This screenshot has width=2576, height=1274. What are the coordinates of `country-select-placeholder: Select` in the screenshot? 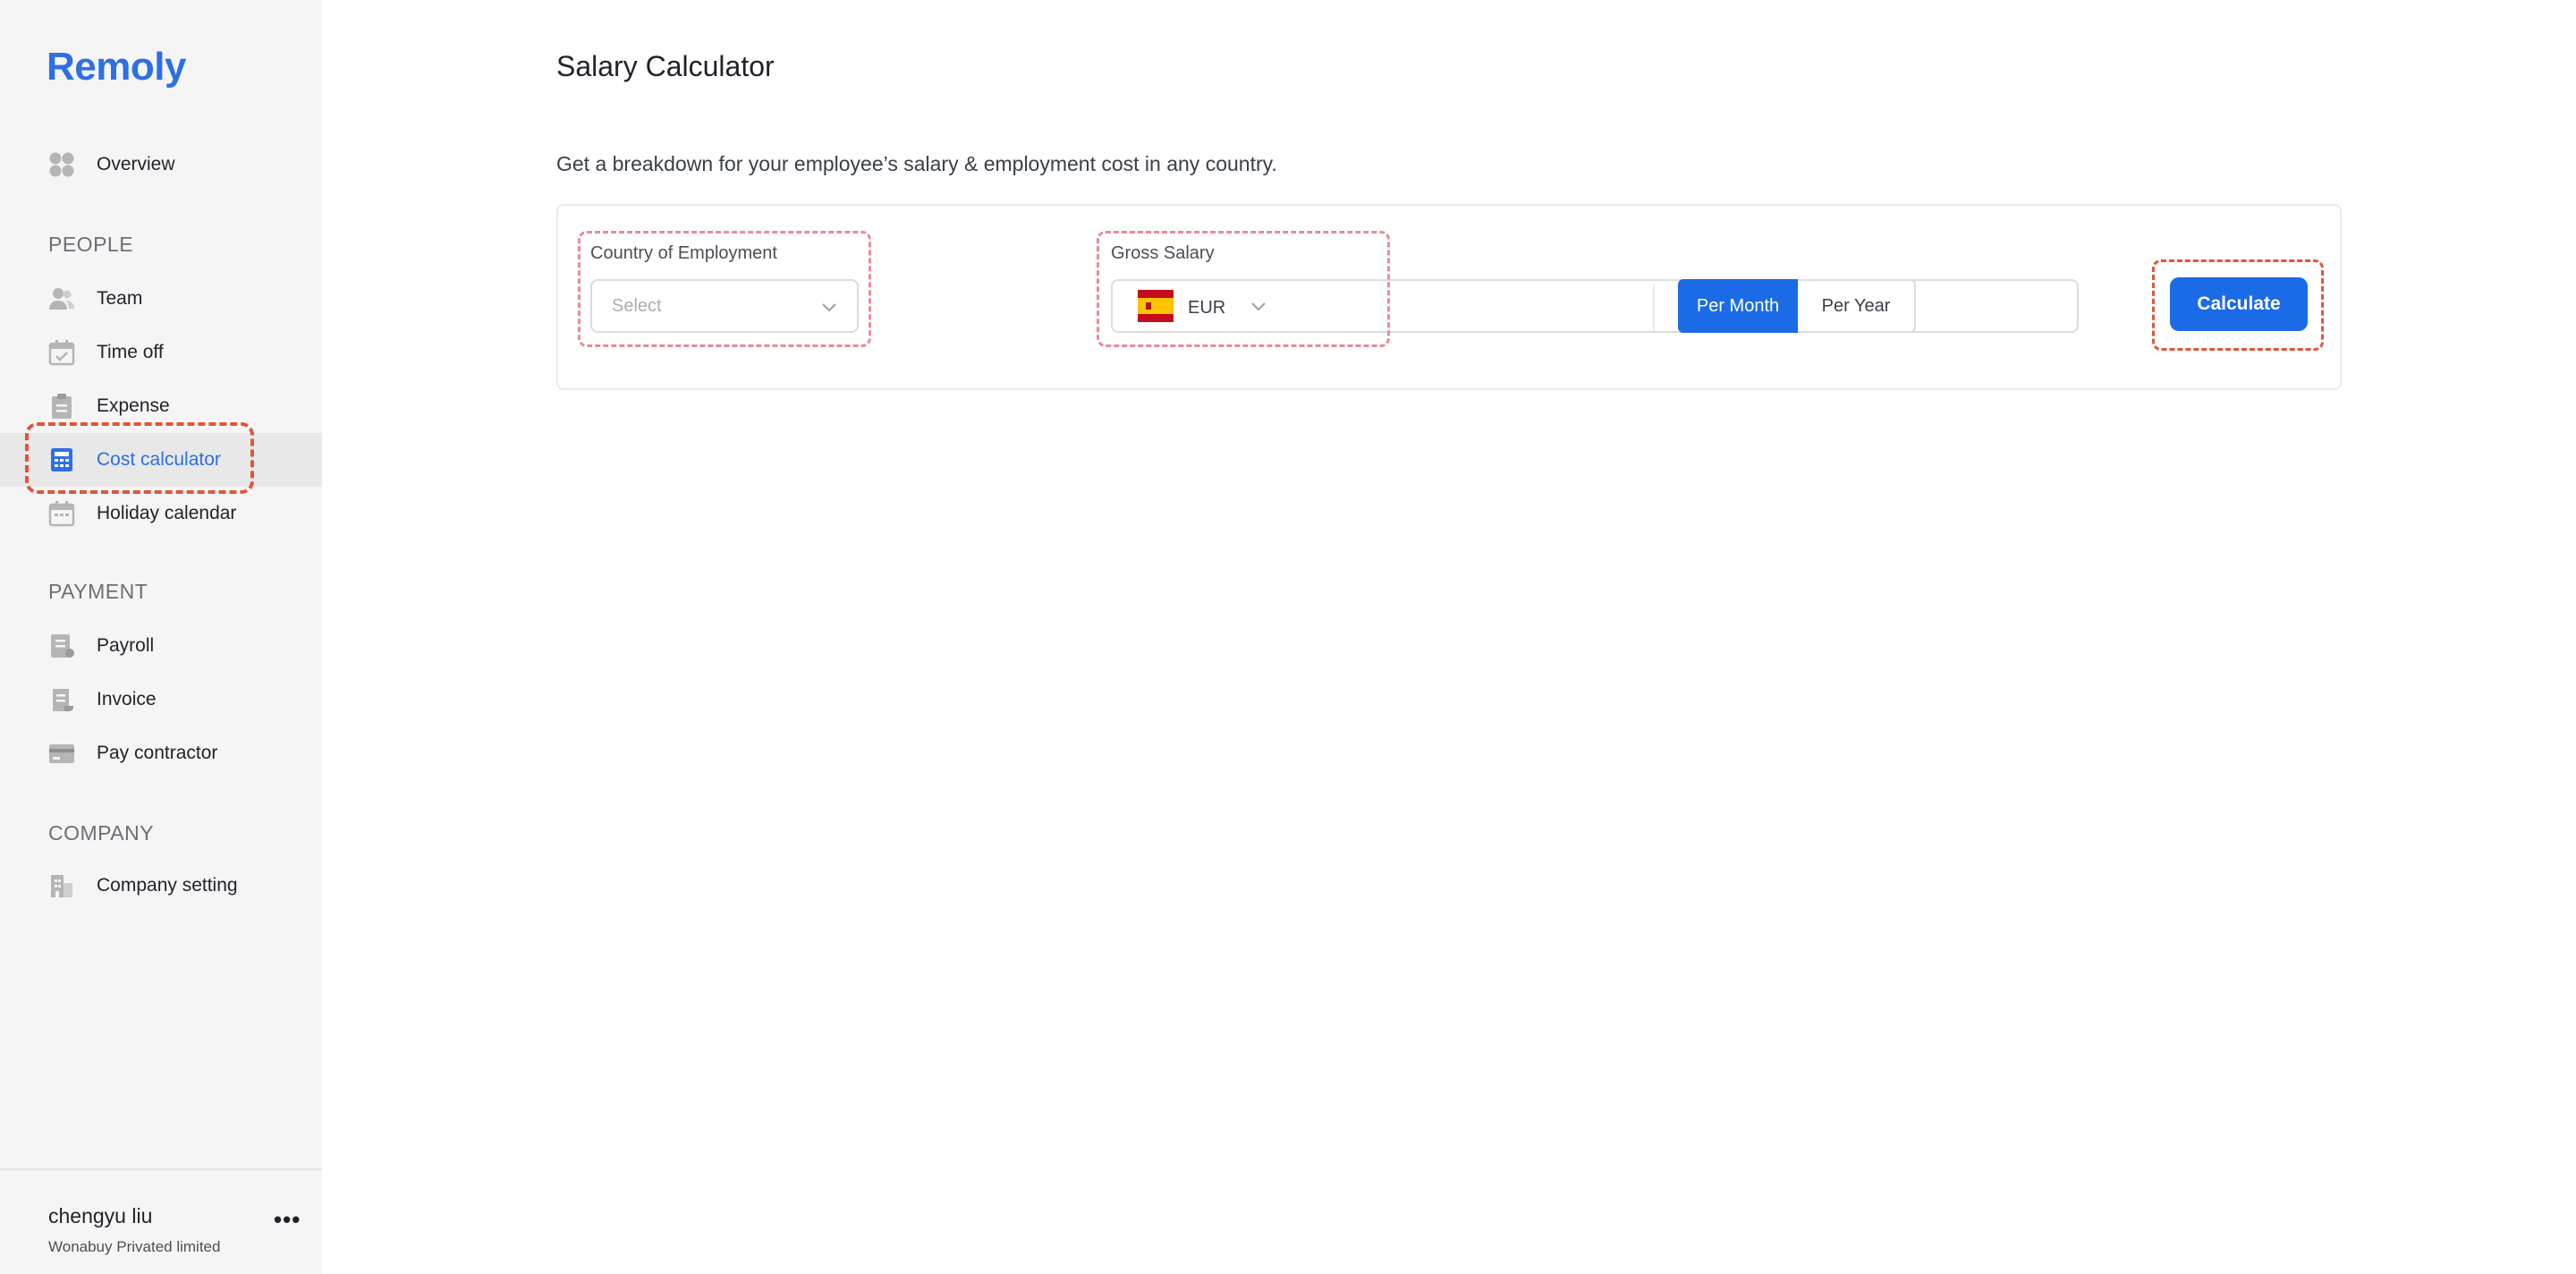 It's located at (637, 305).